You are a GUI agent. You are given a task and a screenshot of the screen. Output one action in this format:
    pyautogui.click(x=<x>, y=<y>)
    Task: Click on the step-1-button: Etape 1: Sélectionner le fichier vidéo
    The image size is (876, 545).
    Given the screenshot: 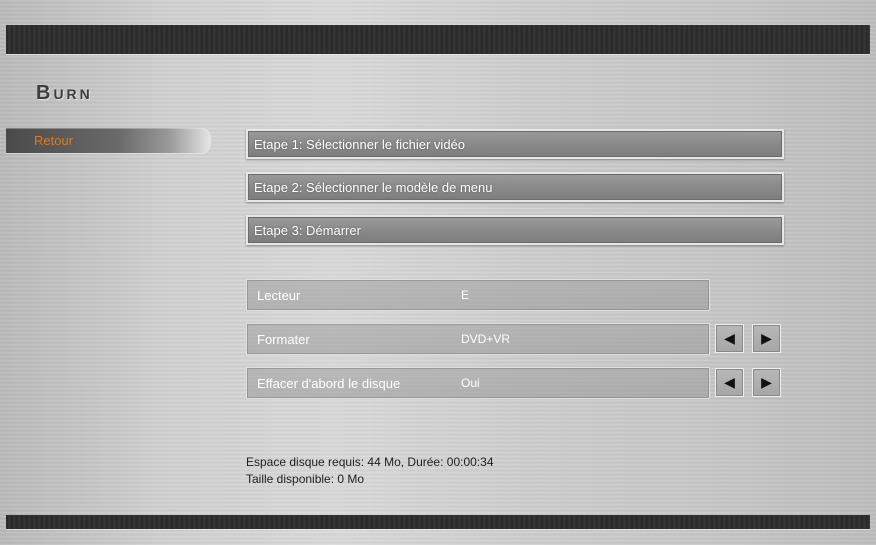 What is the action you would take?
    pyautogui.click(x=515, y=144)
    